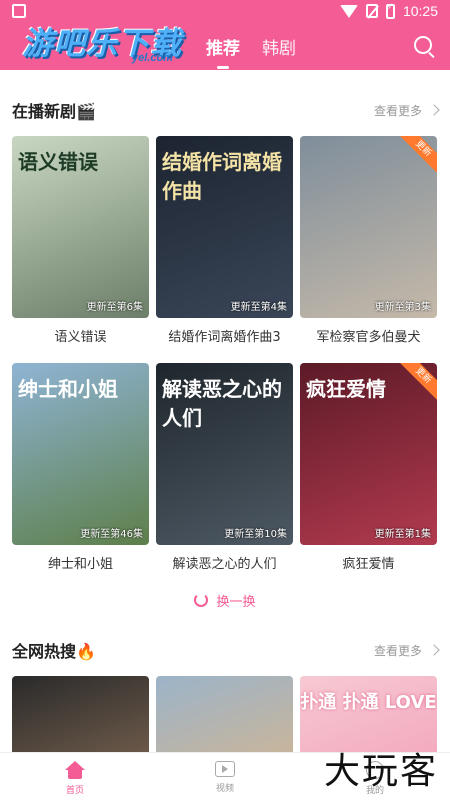 The height and width of the screenshot is (800, 450). I want to click on drama-card: 结婚作词离婚作曲更新至第4集结婚作词离婚作曲3, so click(224, 240).